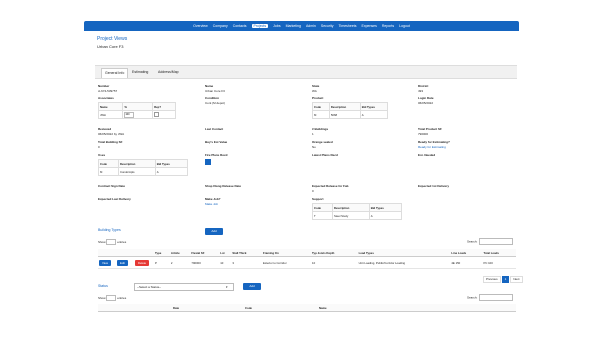  What do you see at coordinates (214, 231) in the screenshot?
I see `add-building-type-button: Add` at bounding box center [214, 231].